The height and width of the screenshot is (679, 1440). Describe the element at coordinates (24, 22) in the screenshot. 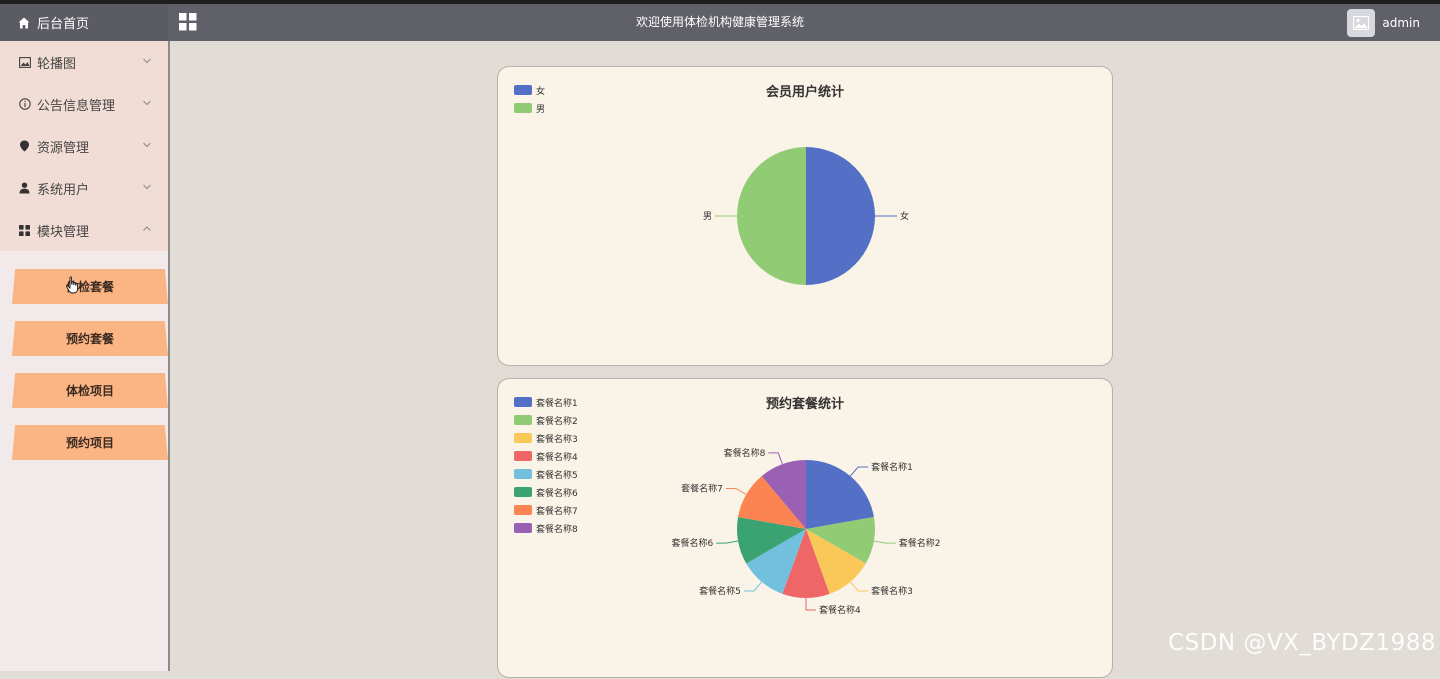

I see `home-icon` at that location.